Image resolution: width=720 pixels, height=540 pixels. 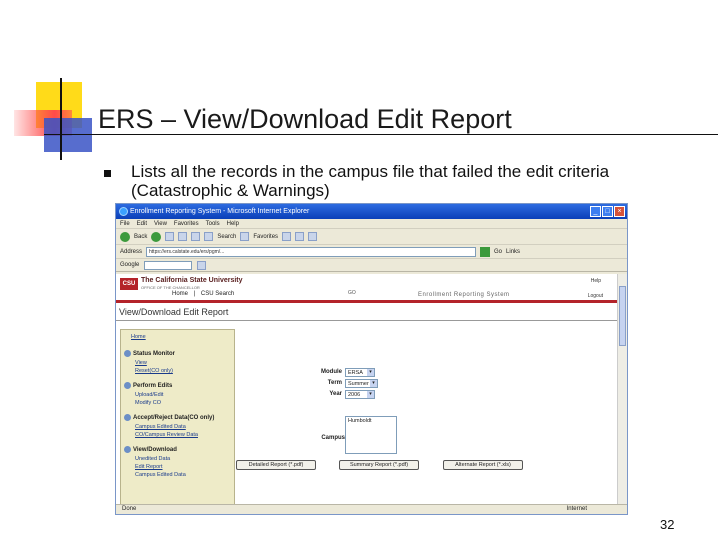 What do you see at coordinates (131, 251) in the screenshot?
I see `address-label: Address` at bounding box center [131, 251].